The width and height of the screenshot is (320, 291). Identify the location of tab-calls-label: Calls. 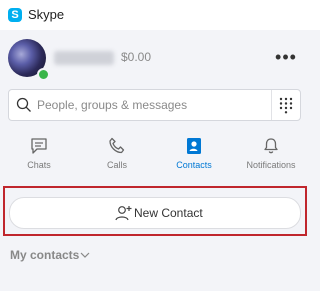
(116, 165).